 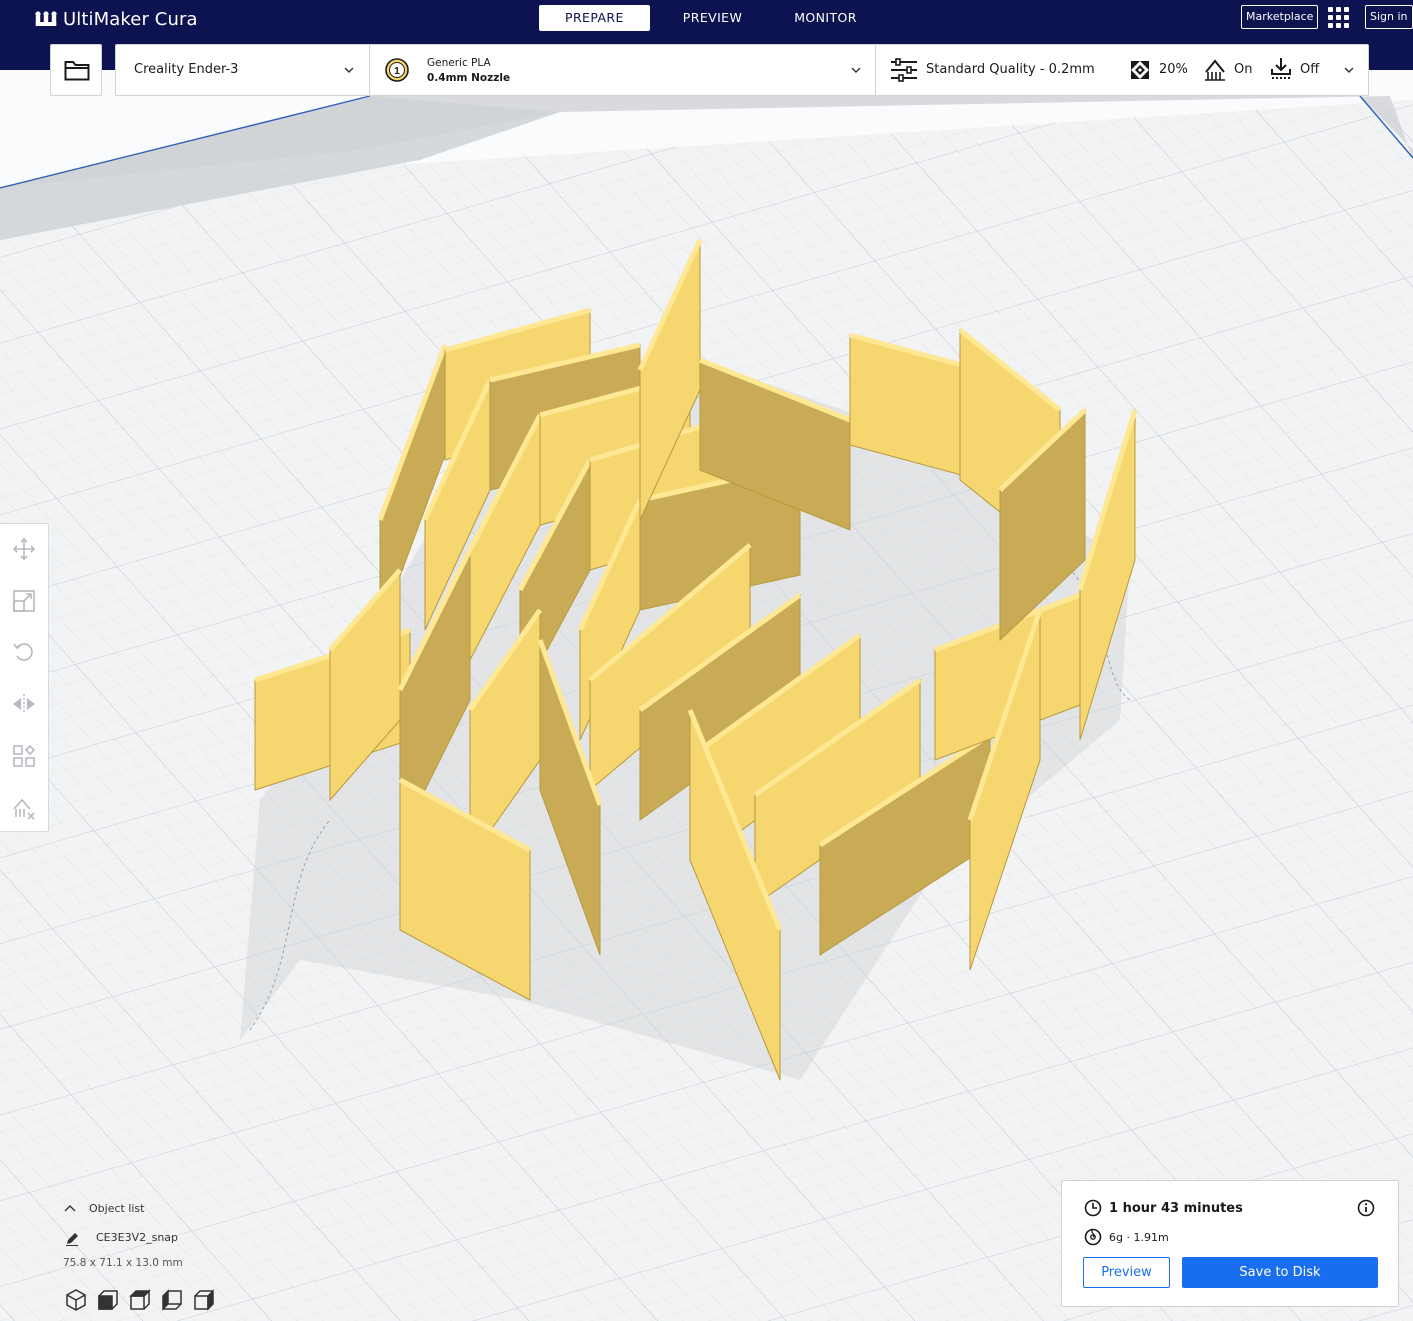 I want to click on extruder-icon: 1, so click(x=397, y=70).